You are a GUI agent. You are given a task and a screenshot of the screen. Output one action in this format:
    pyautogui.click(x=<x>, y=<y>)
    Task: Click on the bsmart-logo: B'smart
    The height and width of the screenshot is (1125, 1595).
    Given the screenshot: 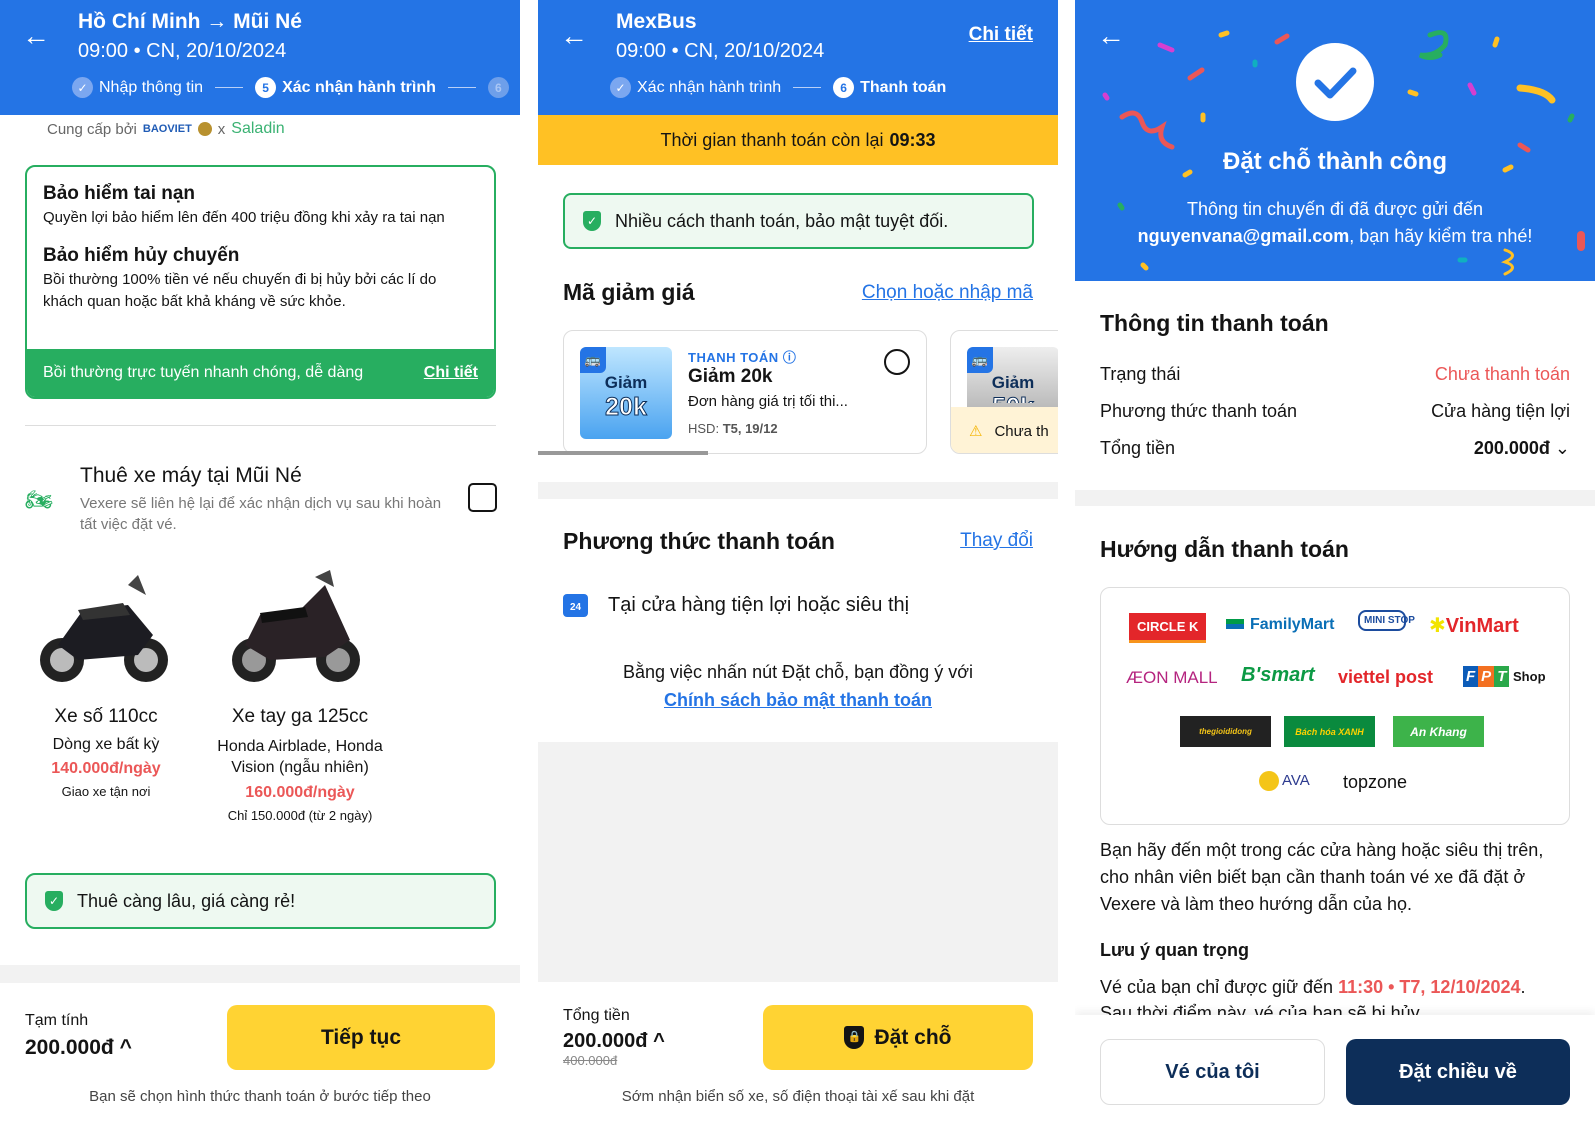 What is the action you would take?
    pyautogui.click(x=1278, y=675)
    